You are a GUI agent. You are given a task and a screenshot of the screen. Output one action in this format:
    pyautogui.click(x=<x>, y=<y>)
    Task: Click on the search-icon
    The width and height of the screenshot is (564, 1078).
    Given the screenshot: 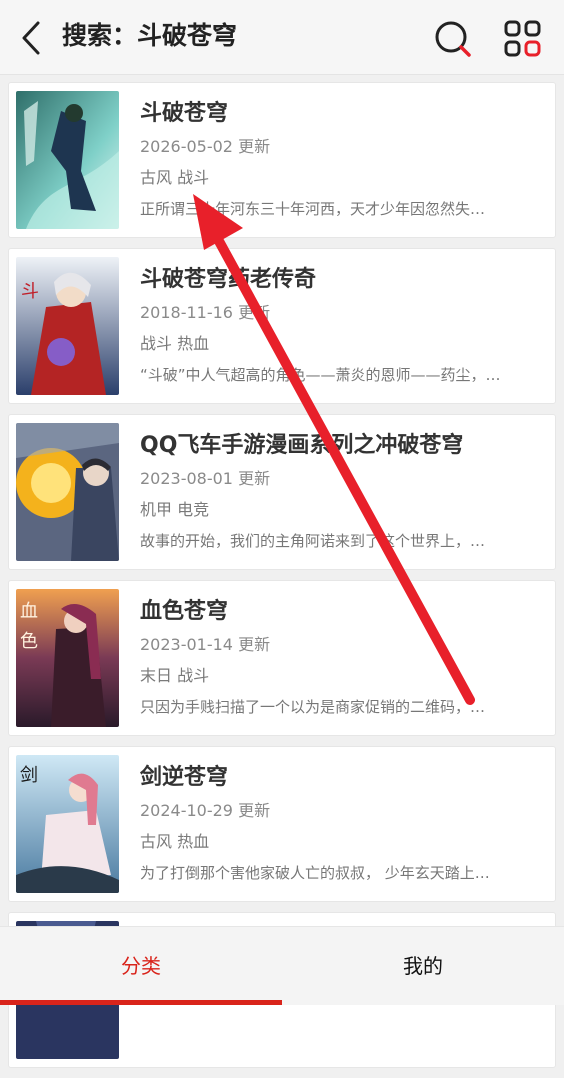 What is the action you would take?
    pyautogui.click(x=453, y=39)
    